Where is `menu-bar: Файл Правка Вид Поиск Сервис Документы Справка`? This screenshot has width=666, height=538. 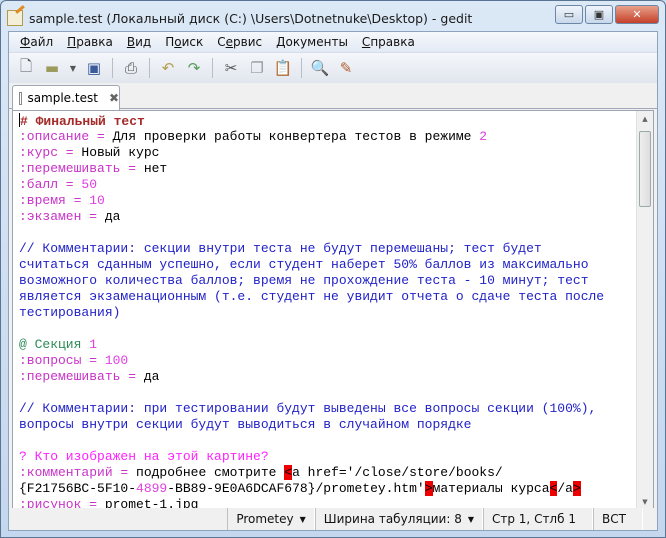 menu-bar: Файл Правка Вид Поиск Сервис Документы Справка is located at coordinates (333, 42).